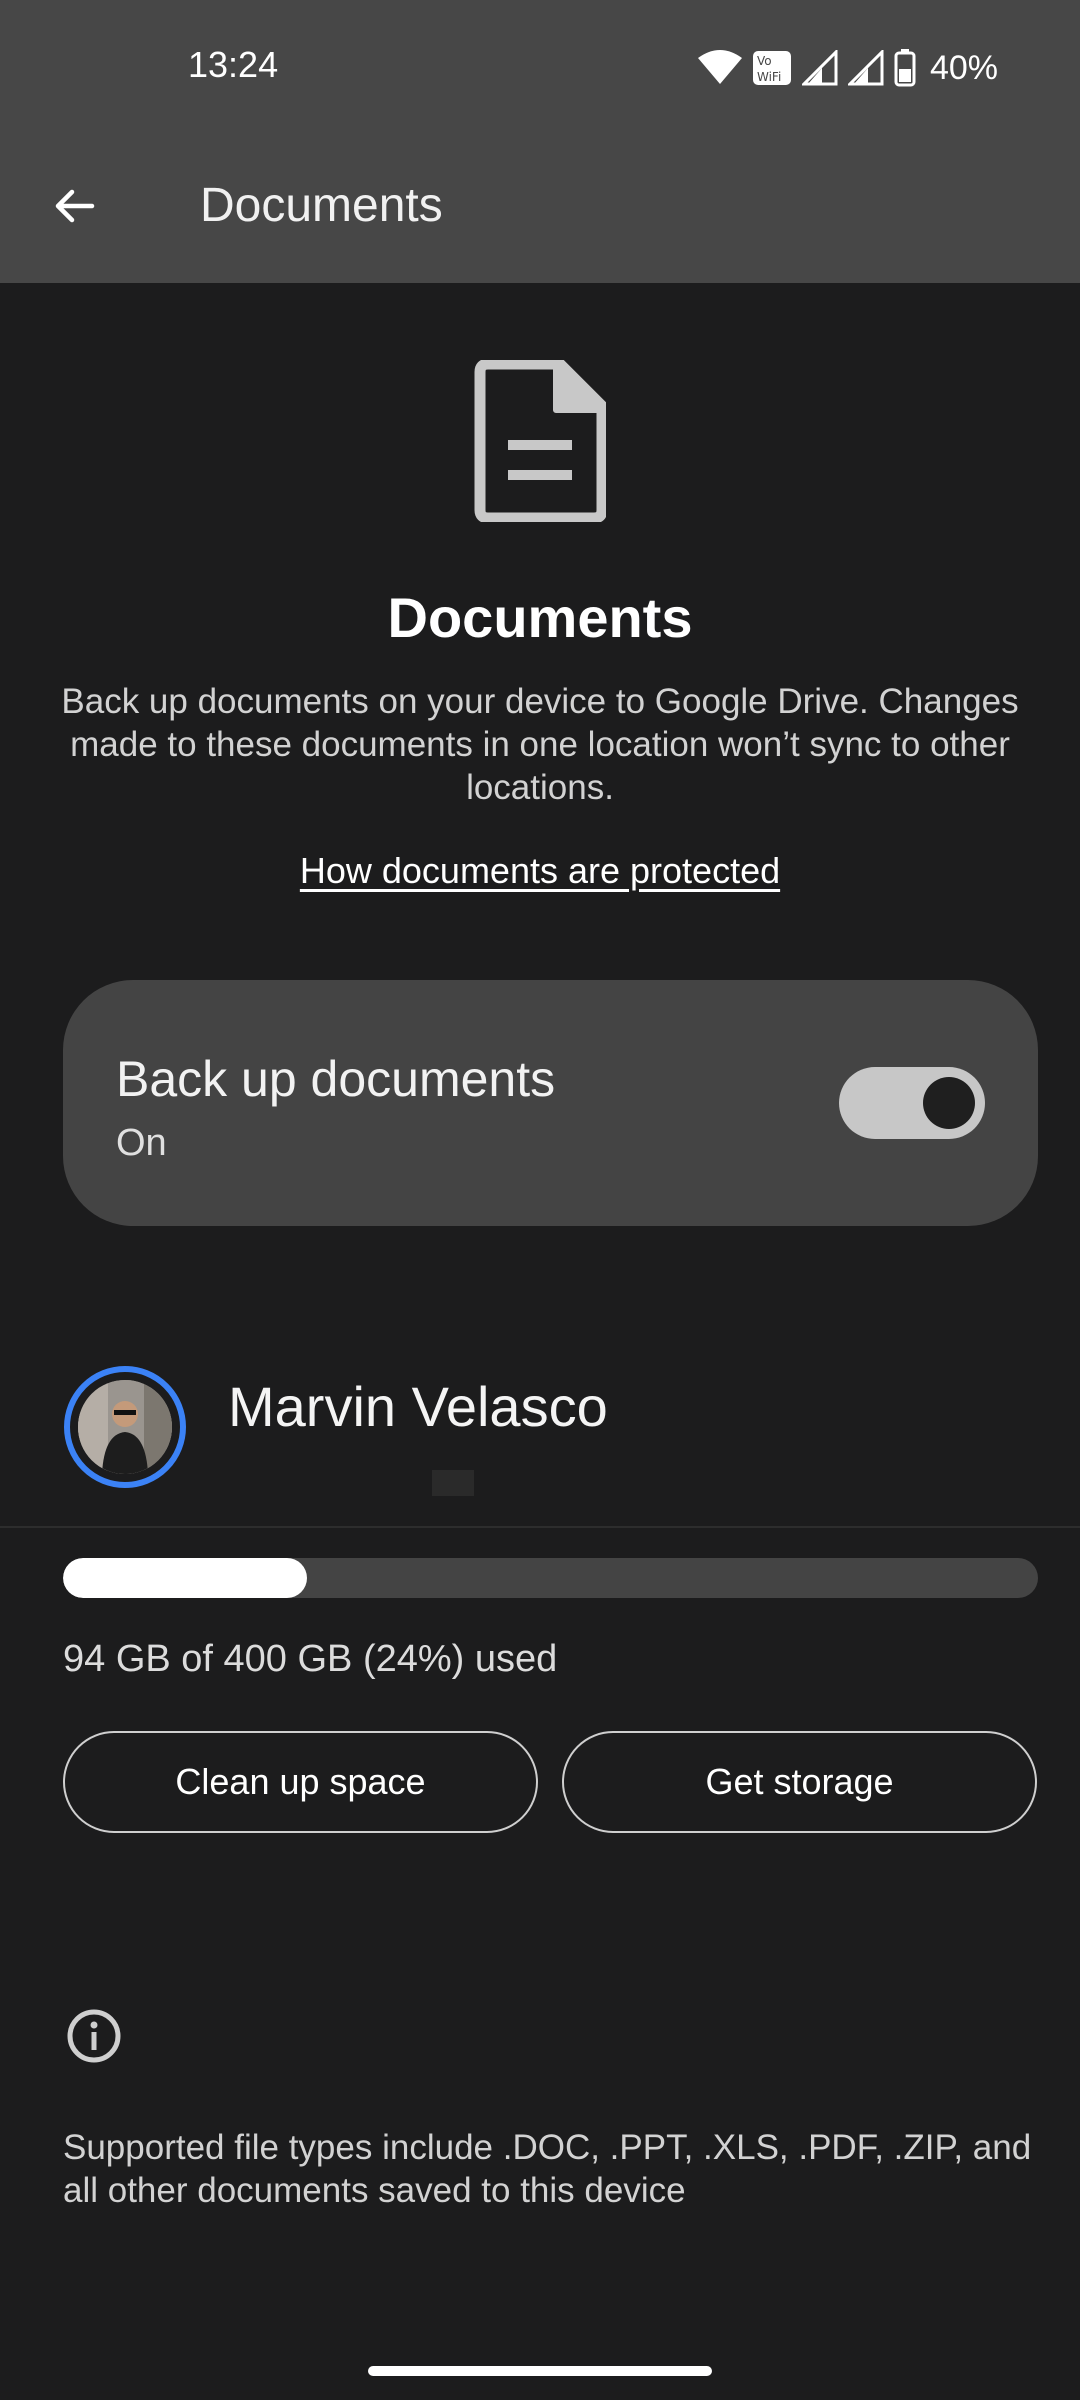 This screenshot has width=1080, height=2400. I want to click on document-icon, so click(540, 441).